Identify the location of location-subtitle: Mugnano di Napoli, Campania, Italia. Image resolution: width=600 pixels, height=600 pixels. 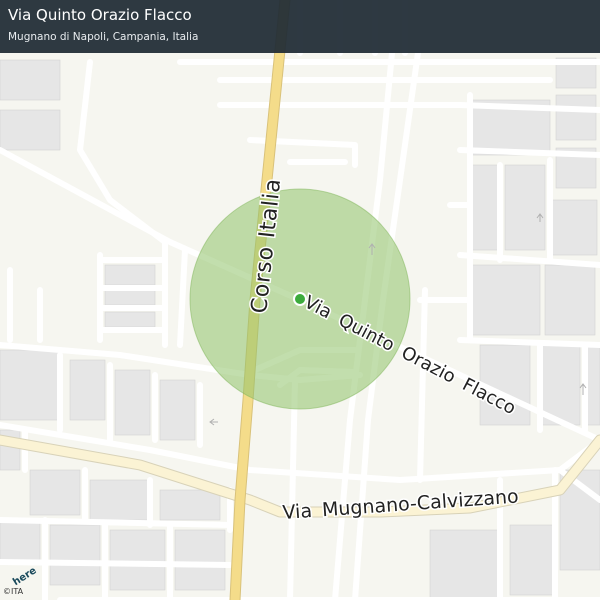
(103, 37).